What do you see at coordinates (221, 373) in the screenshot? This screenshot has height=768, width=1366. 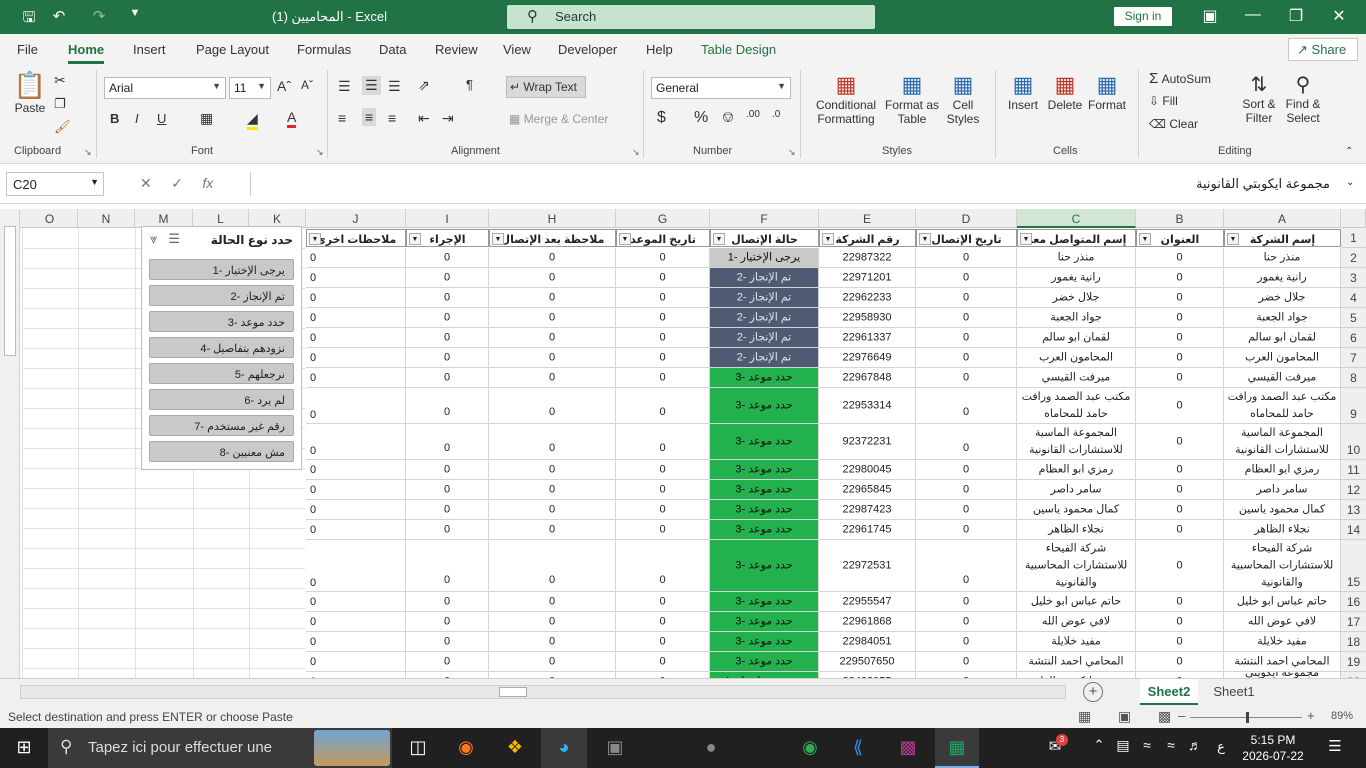 I see `slicer-item: نرجعلهم -5` at bounding box center [221, 373].